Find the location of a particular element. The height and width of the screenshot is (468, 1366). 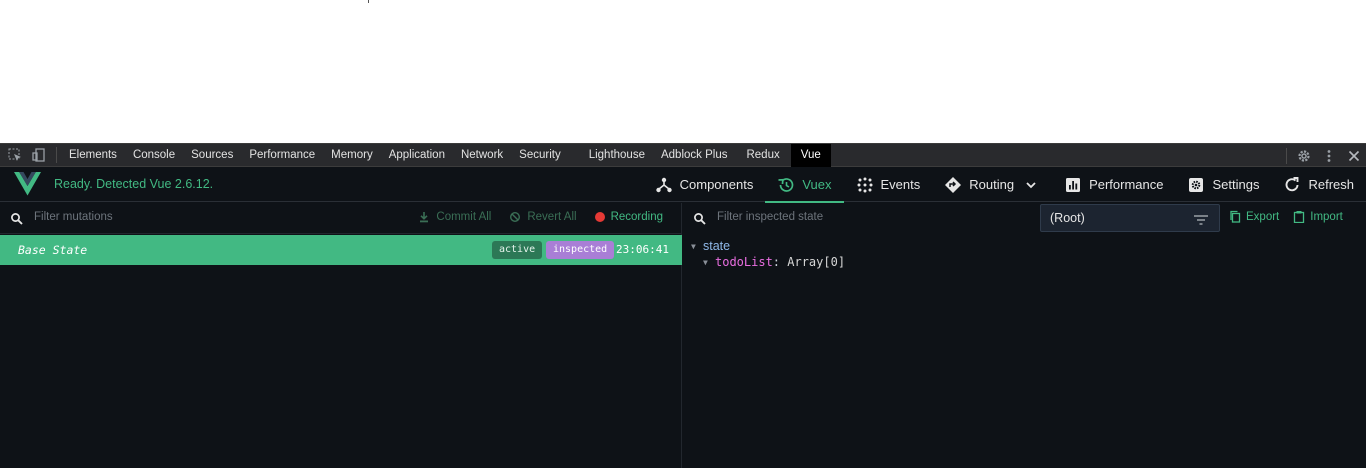

tab-application: Application is located at coordinates (417, 155).